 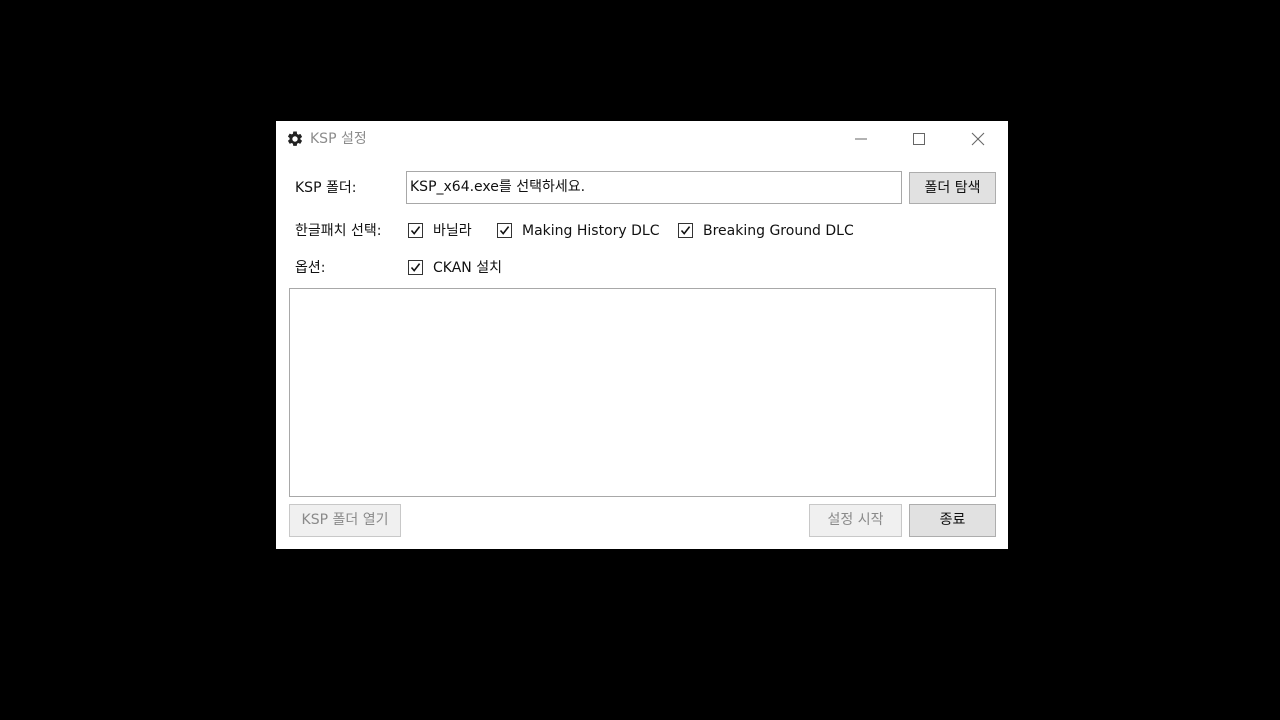 I want to click on title-bar: KSP 설정, so click(x=642, y=139).